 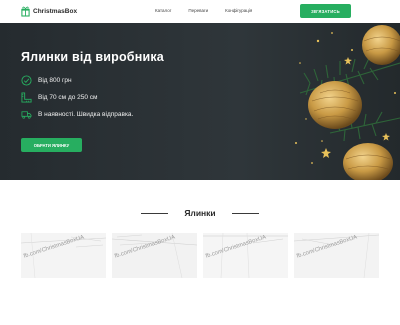 I want to click on feature-delivery: В наявності. Швидка відправка., so click(x=77, y=114).